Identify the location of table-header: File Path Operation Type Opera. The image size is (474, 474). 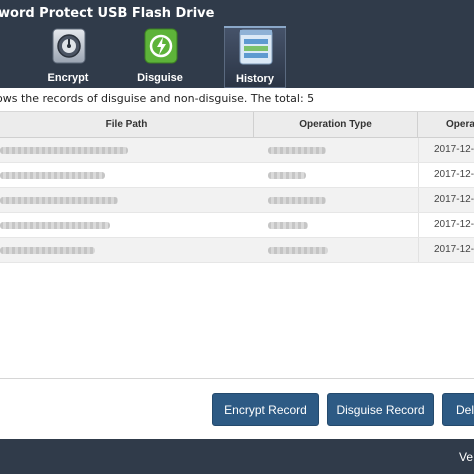
(237, 125).